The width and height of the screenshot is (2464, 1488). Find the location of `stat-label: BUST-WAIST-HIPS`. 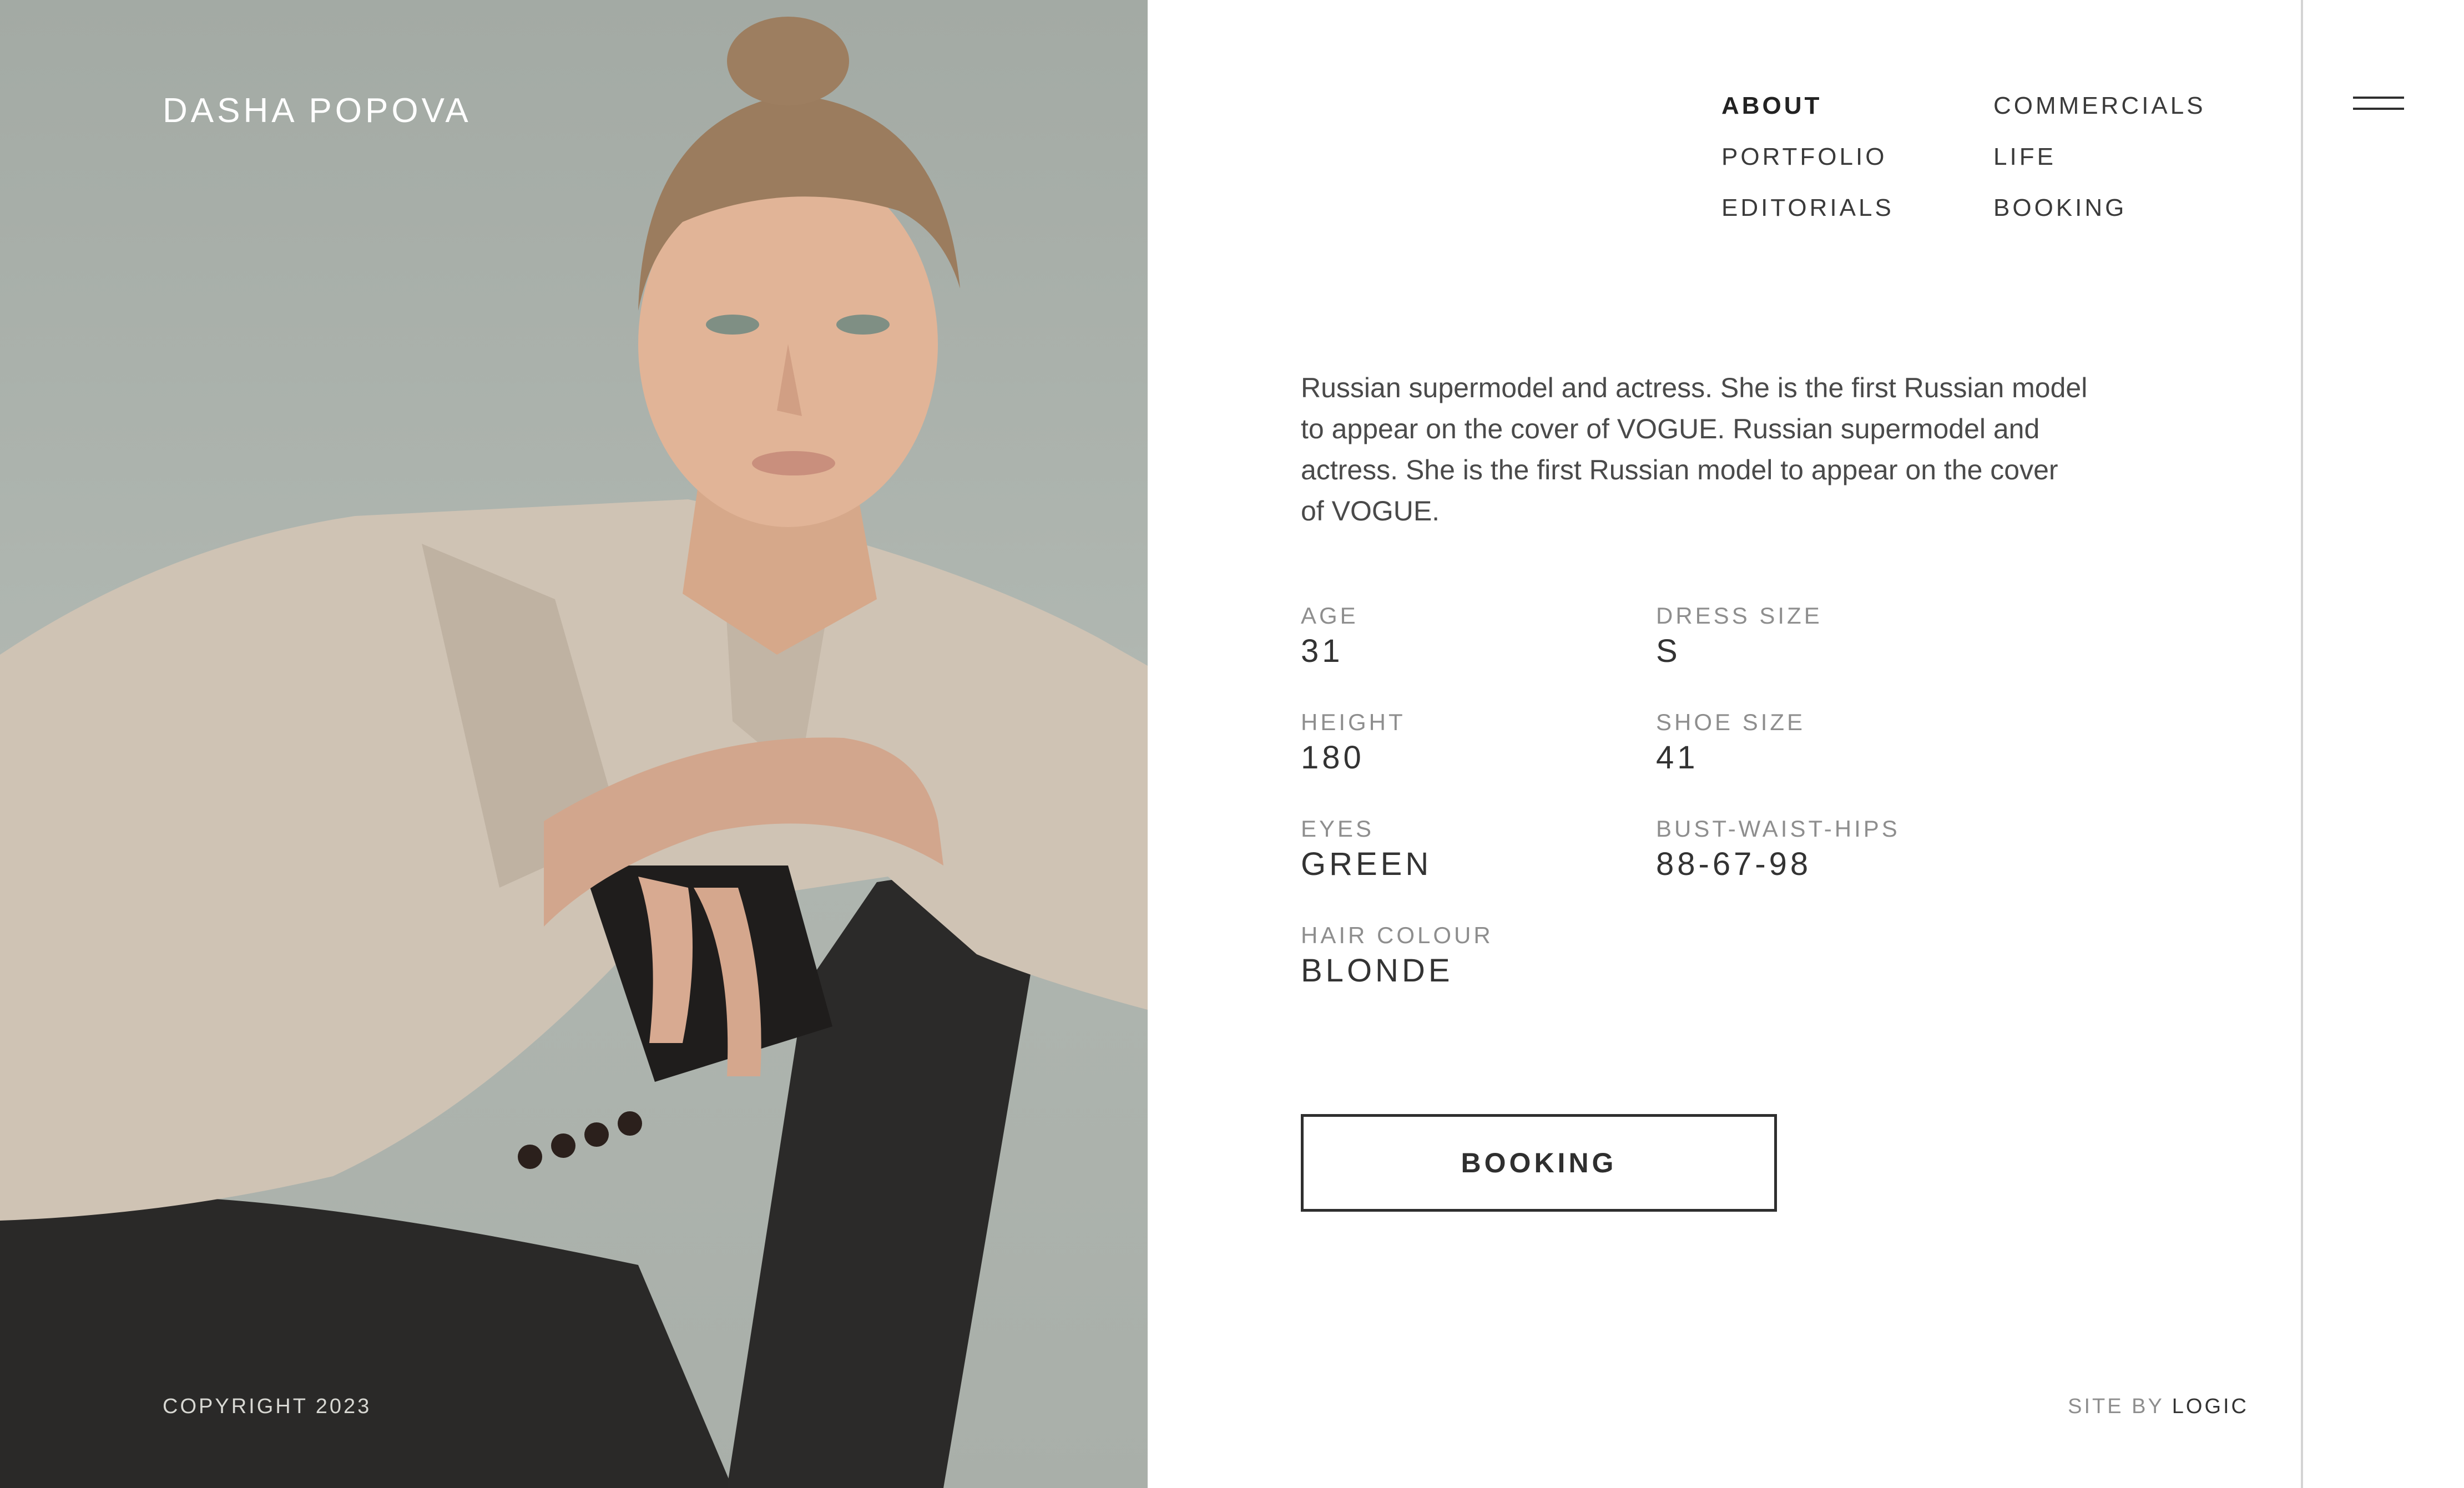

stat-label: BUST-WAIST-HIPS is located at coordinates (1778, 829).